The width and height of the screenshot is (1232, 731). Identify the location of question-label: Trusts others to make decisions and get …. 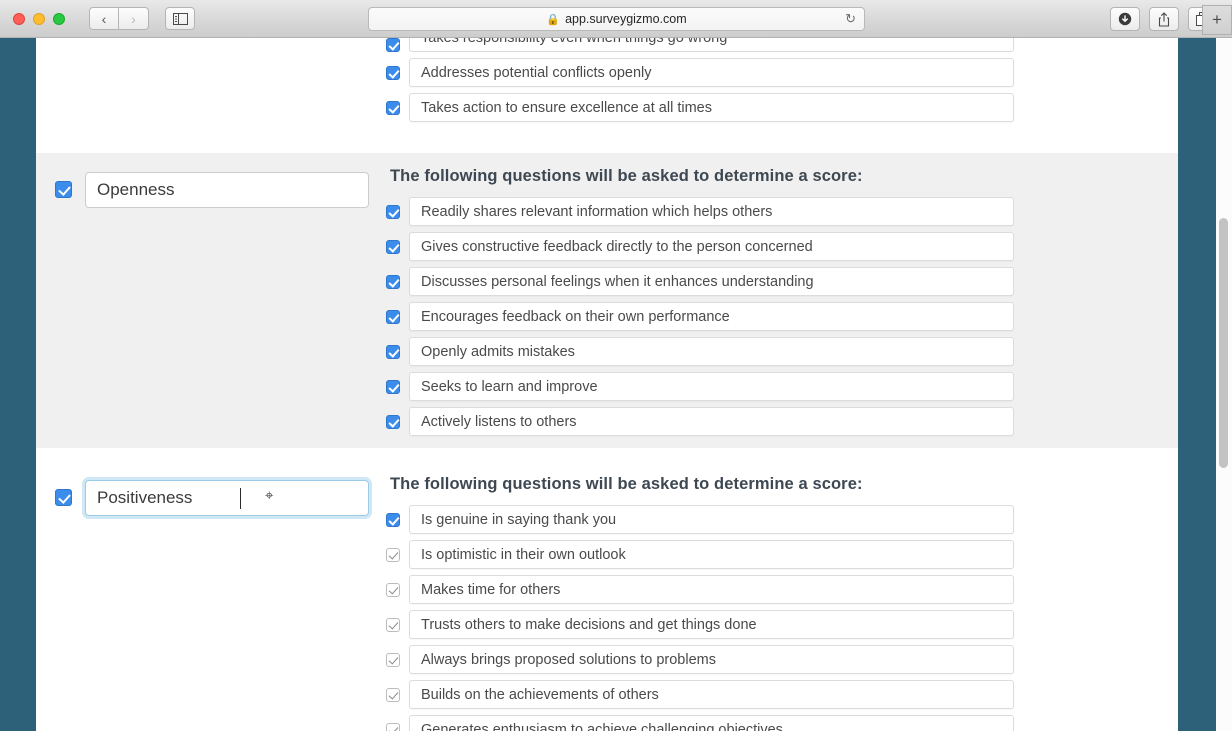
(589, 624).